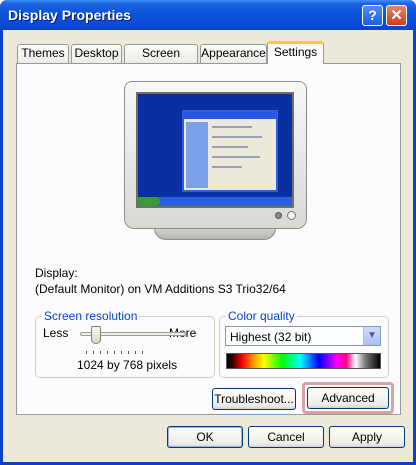 This screenshot has width=416, height=465. I want to click on chevron-down-icon: ▼, so click(371, 336).